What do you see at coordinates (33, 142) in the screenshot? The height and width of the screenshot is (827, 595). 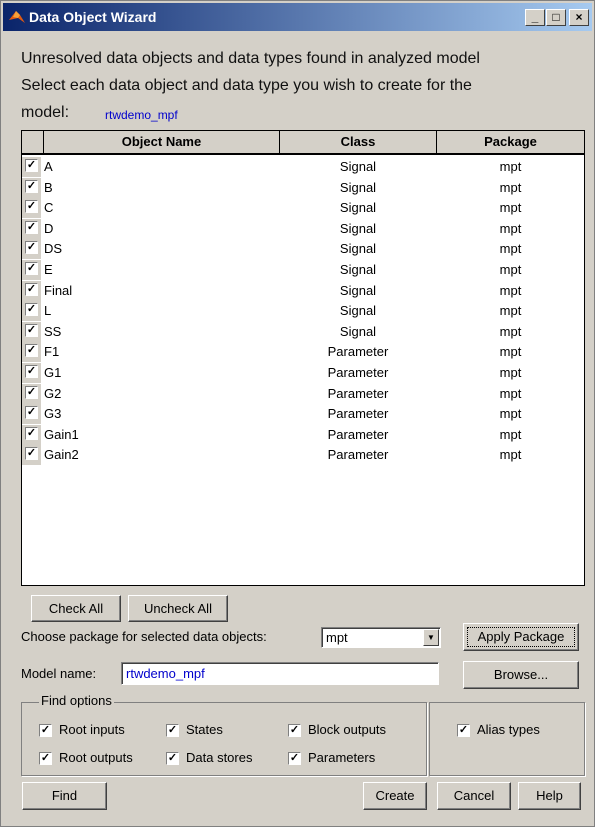 I see `header-checkbox-column` at bounding box center [33, 142].